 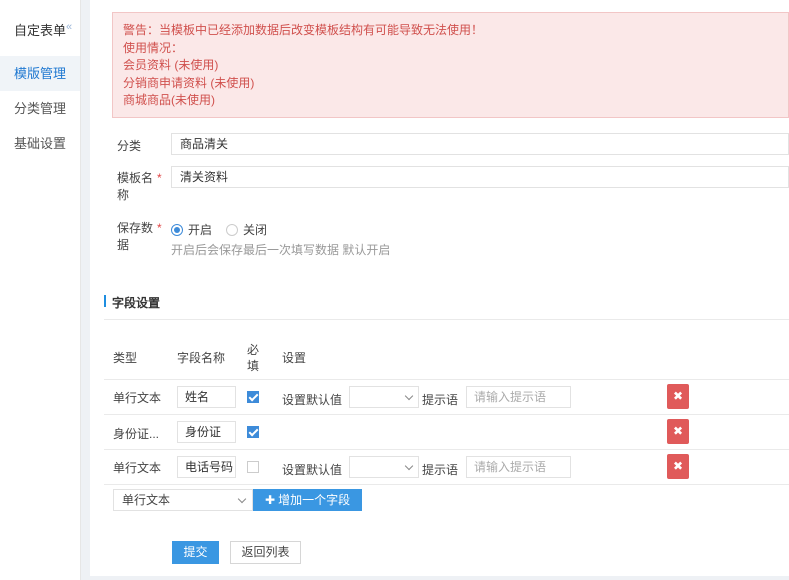 I want to click on usage-item: 会员资料 (未使用), so click(x=171, y=65).